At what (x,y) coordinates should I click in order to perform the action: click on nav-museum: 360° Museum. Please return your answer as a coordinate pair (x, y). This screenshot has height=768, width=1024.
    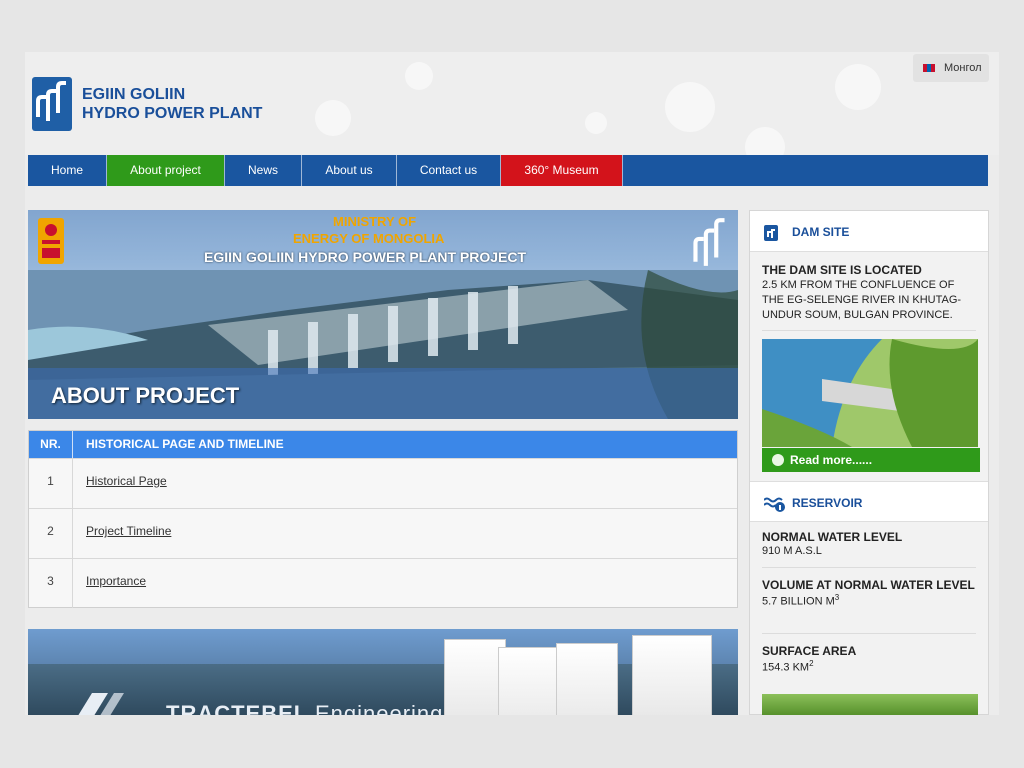
    Looking at the image, I should click on (562, 170).